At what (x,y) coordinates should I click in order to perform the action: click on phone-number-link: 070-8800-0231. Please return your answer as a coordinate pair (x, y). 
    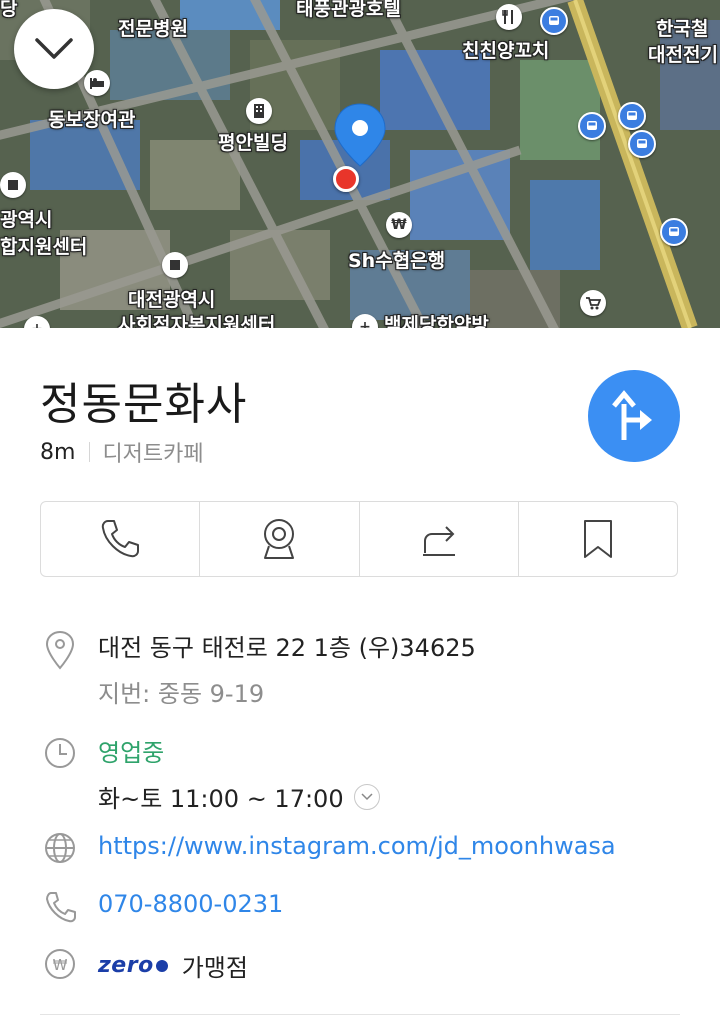
    Looking at the image, I should click on (190, 904).